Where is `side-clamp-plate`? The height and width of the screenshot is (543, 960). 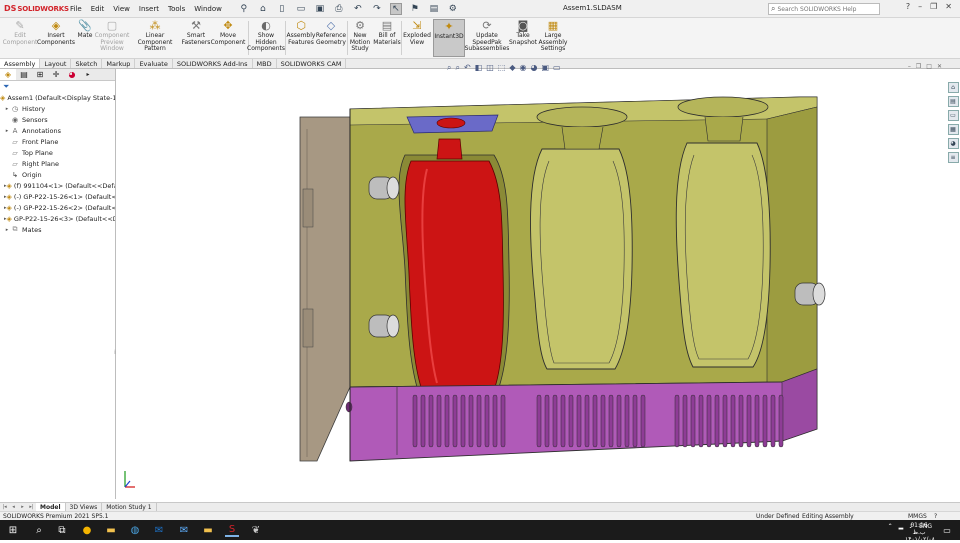
side-clamp-plate is located at coordinates (325, 289).